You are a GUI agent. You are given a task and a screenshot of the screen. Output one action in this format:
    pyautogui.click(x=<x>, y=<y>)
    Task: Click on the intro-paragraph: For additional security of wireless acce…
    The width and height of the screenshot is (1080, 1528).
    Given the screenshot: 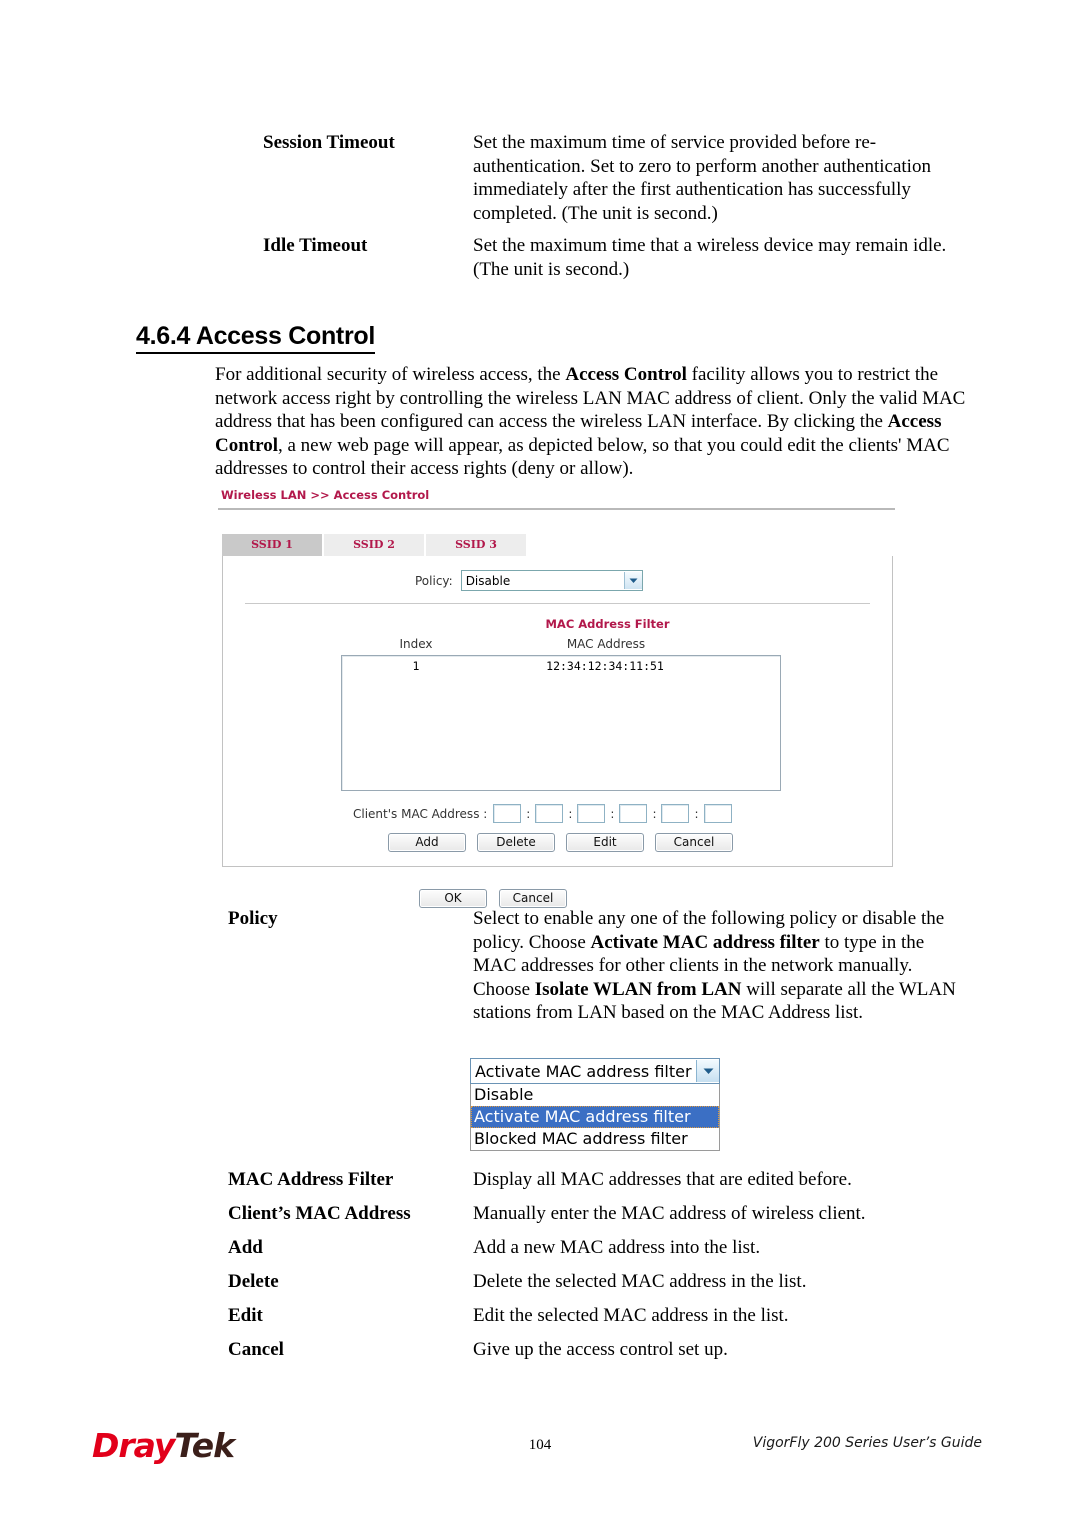 What is the action you would take?
    pyautogui.click(x=590, y=421)
    